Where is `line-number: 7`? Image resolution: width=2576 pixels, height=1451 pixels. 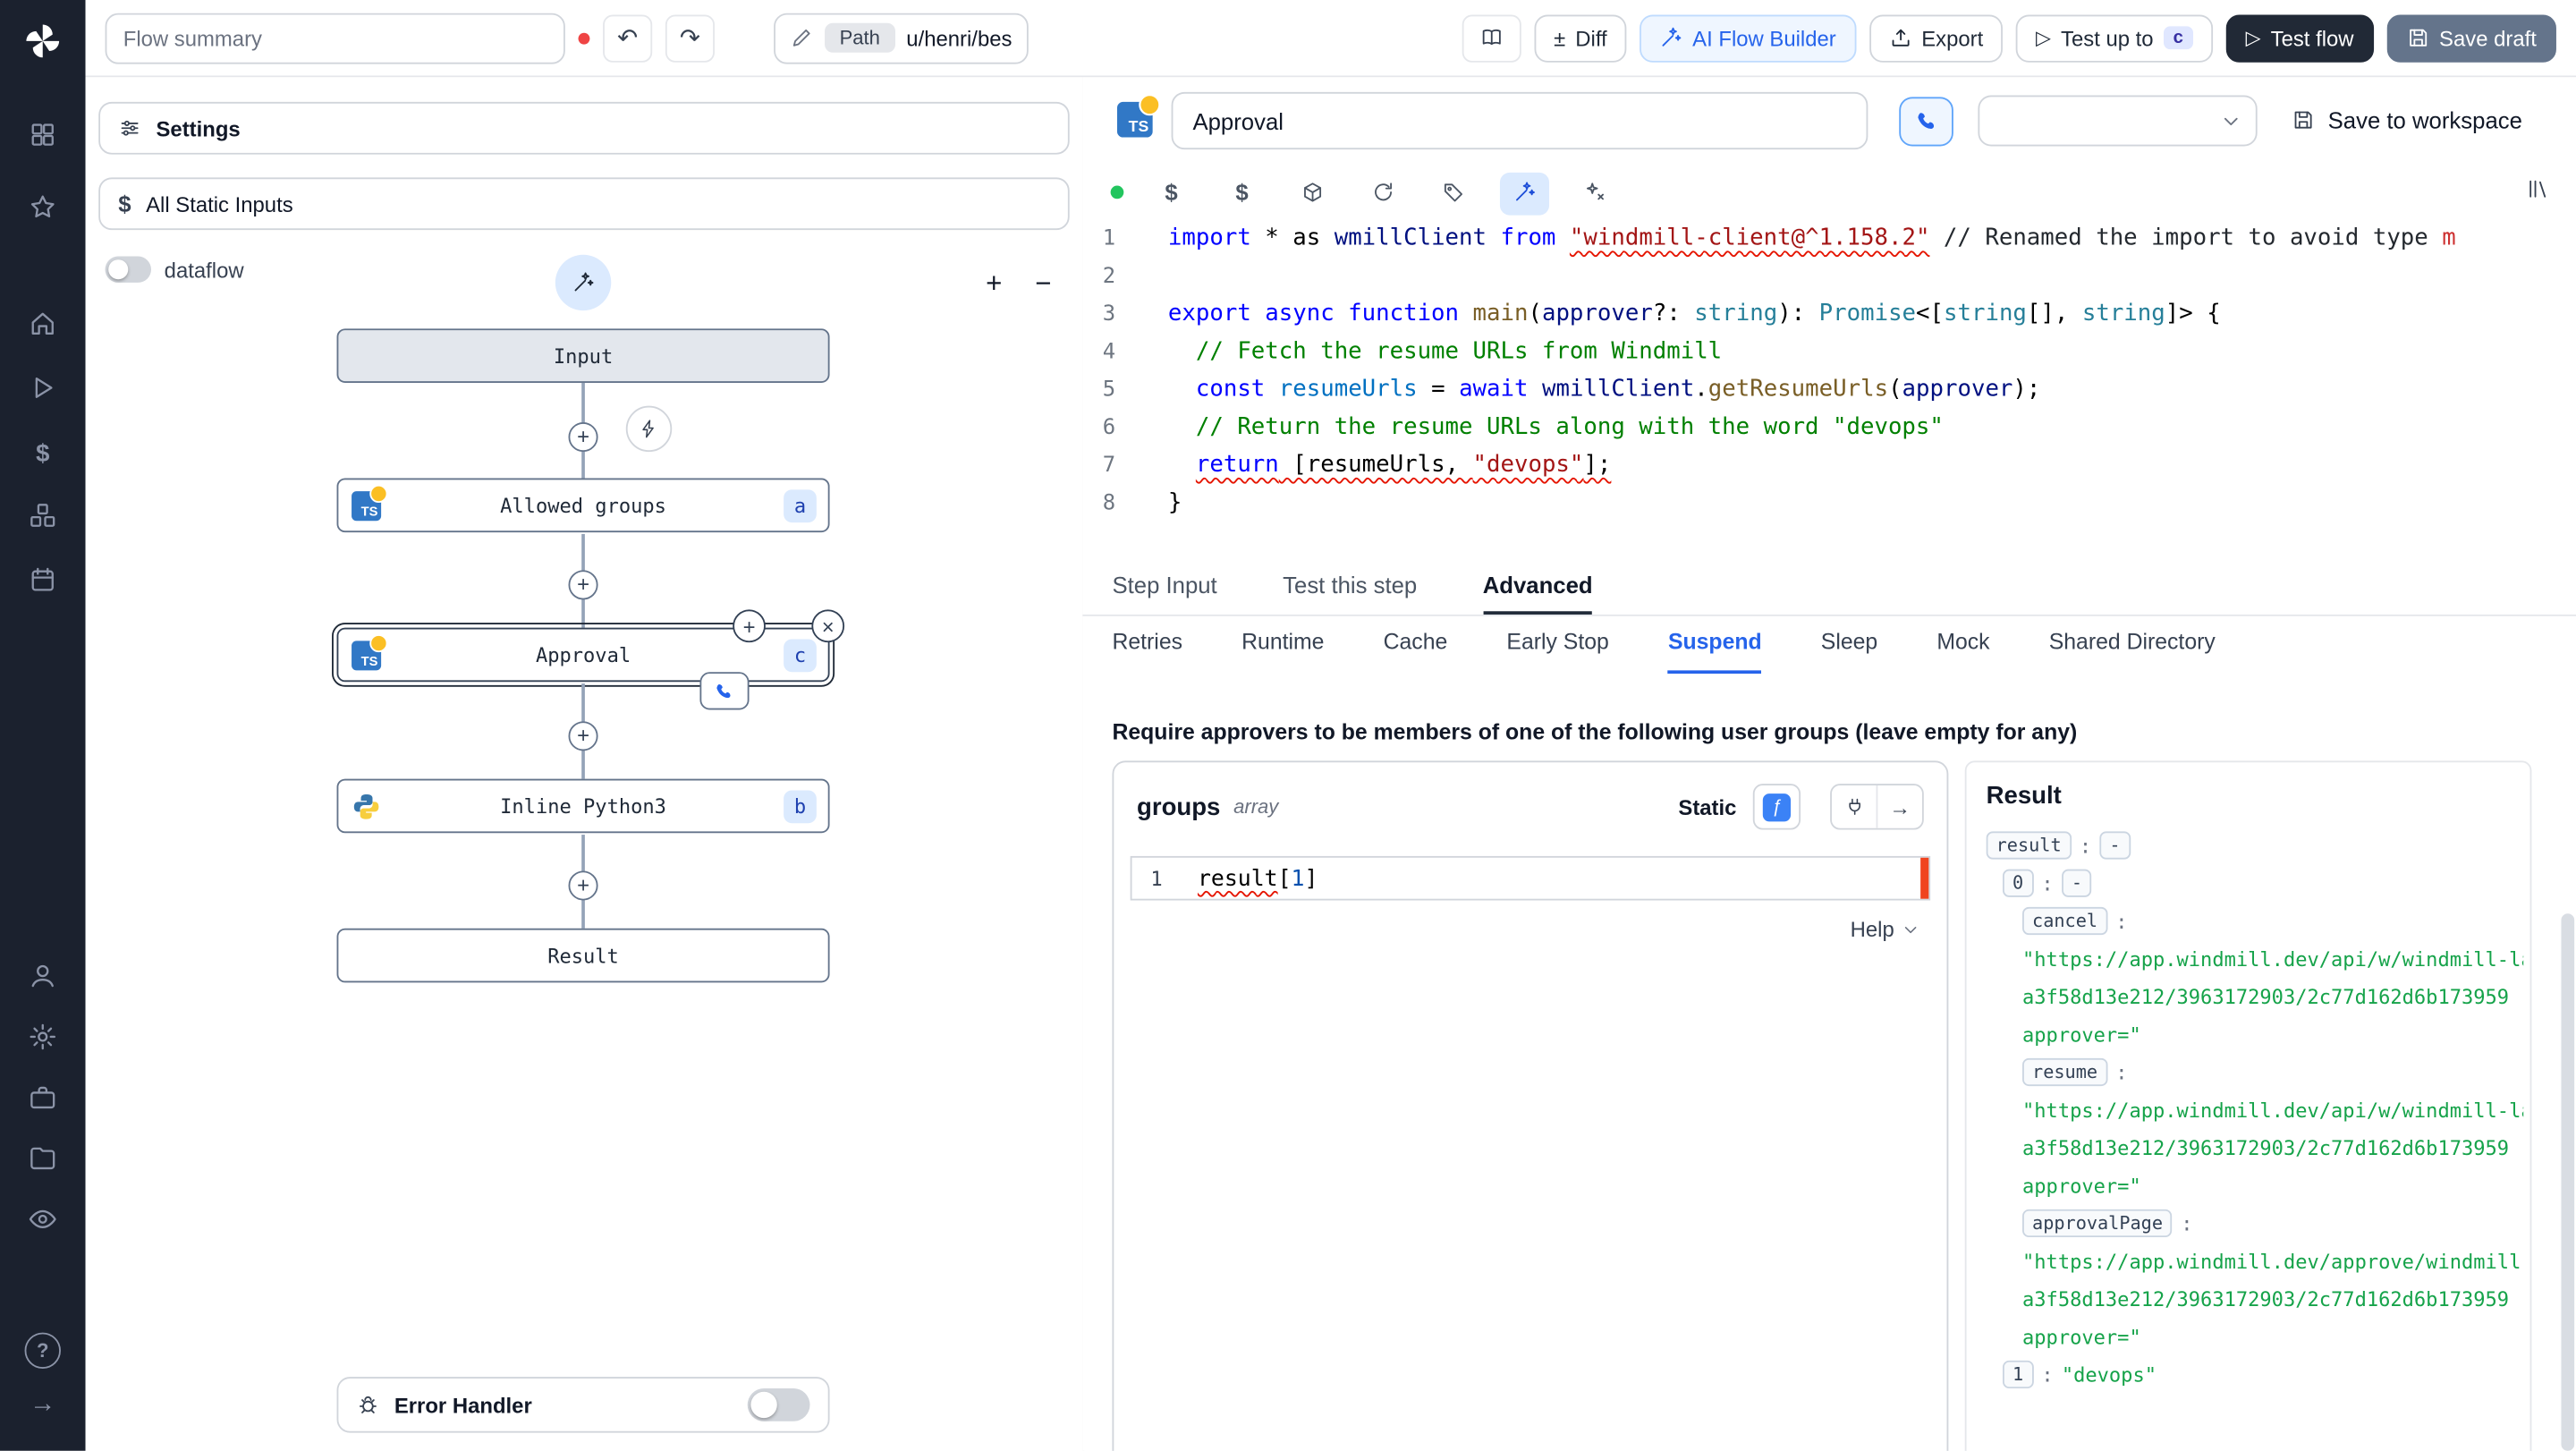 line-number: 7 is located at coordinates (1109, 466).